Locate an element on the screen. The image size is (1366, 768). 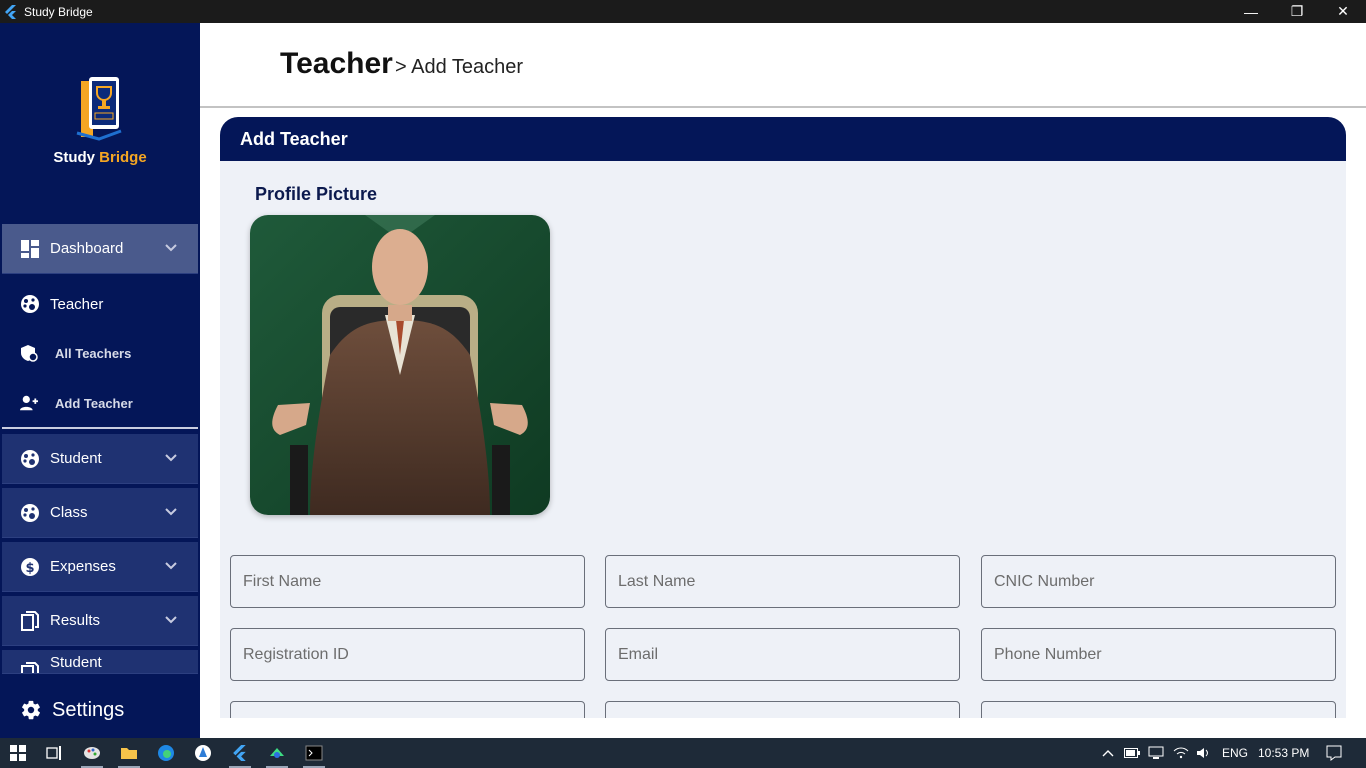
windows-start-icon is located at coordinates (18, 753).